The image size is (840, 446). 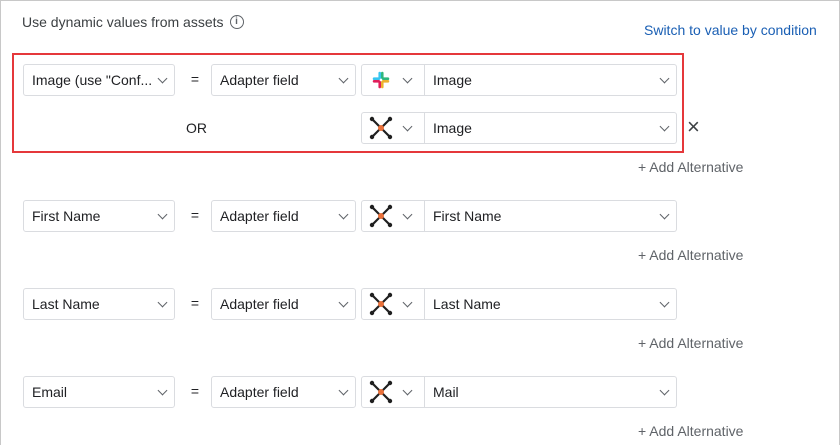 I want to click on source-field-value: First Name, so click(x=66, y=216).